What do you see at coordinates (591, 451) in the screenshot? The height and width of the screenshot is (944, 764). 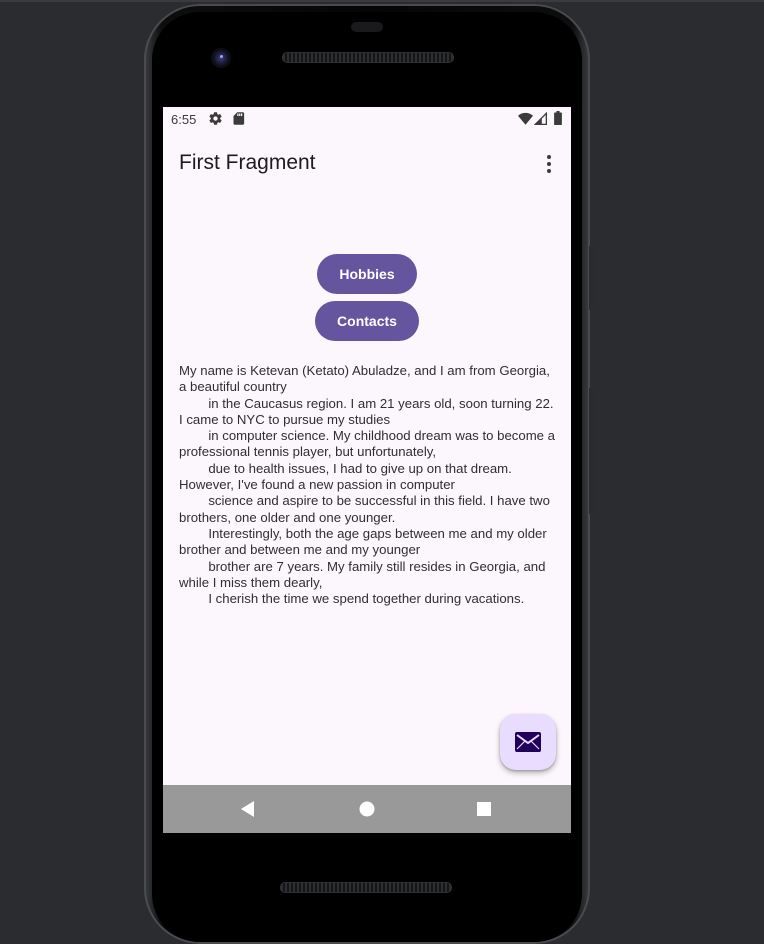 I see `volume-rocker` at bounding box center [591, 451].